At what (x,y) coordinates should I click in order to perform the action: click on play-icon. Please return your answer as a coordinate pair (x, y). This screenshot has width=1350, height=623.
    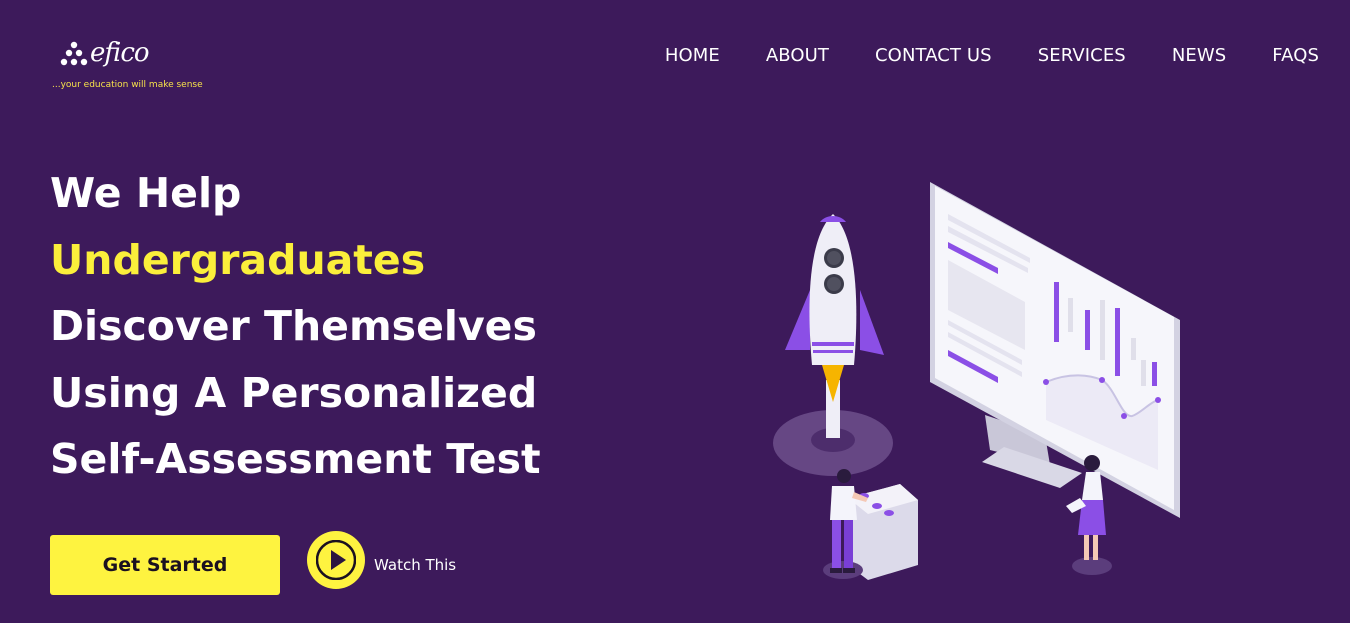
    Looking at the image, I should click on (336, 560).